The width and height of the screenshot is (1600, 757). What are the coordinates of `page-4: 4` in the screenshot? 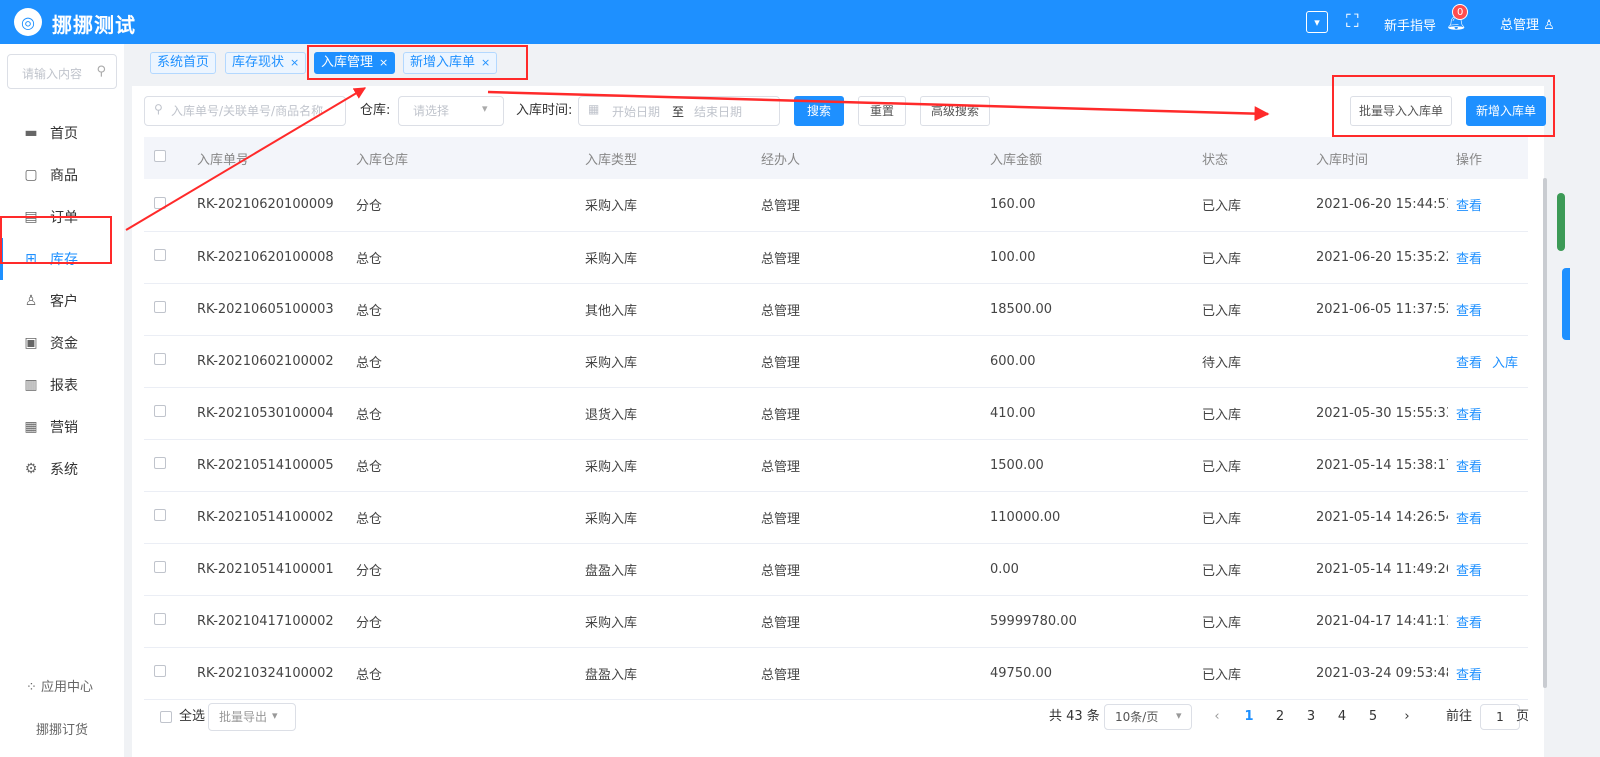 It's located at (1342, 717).